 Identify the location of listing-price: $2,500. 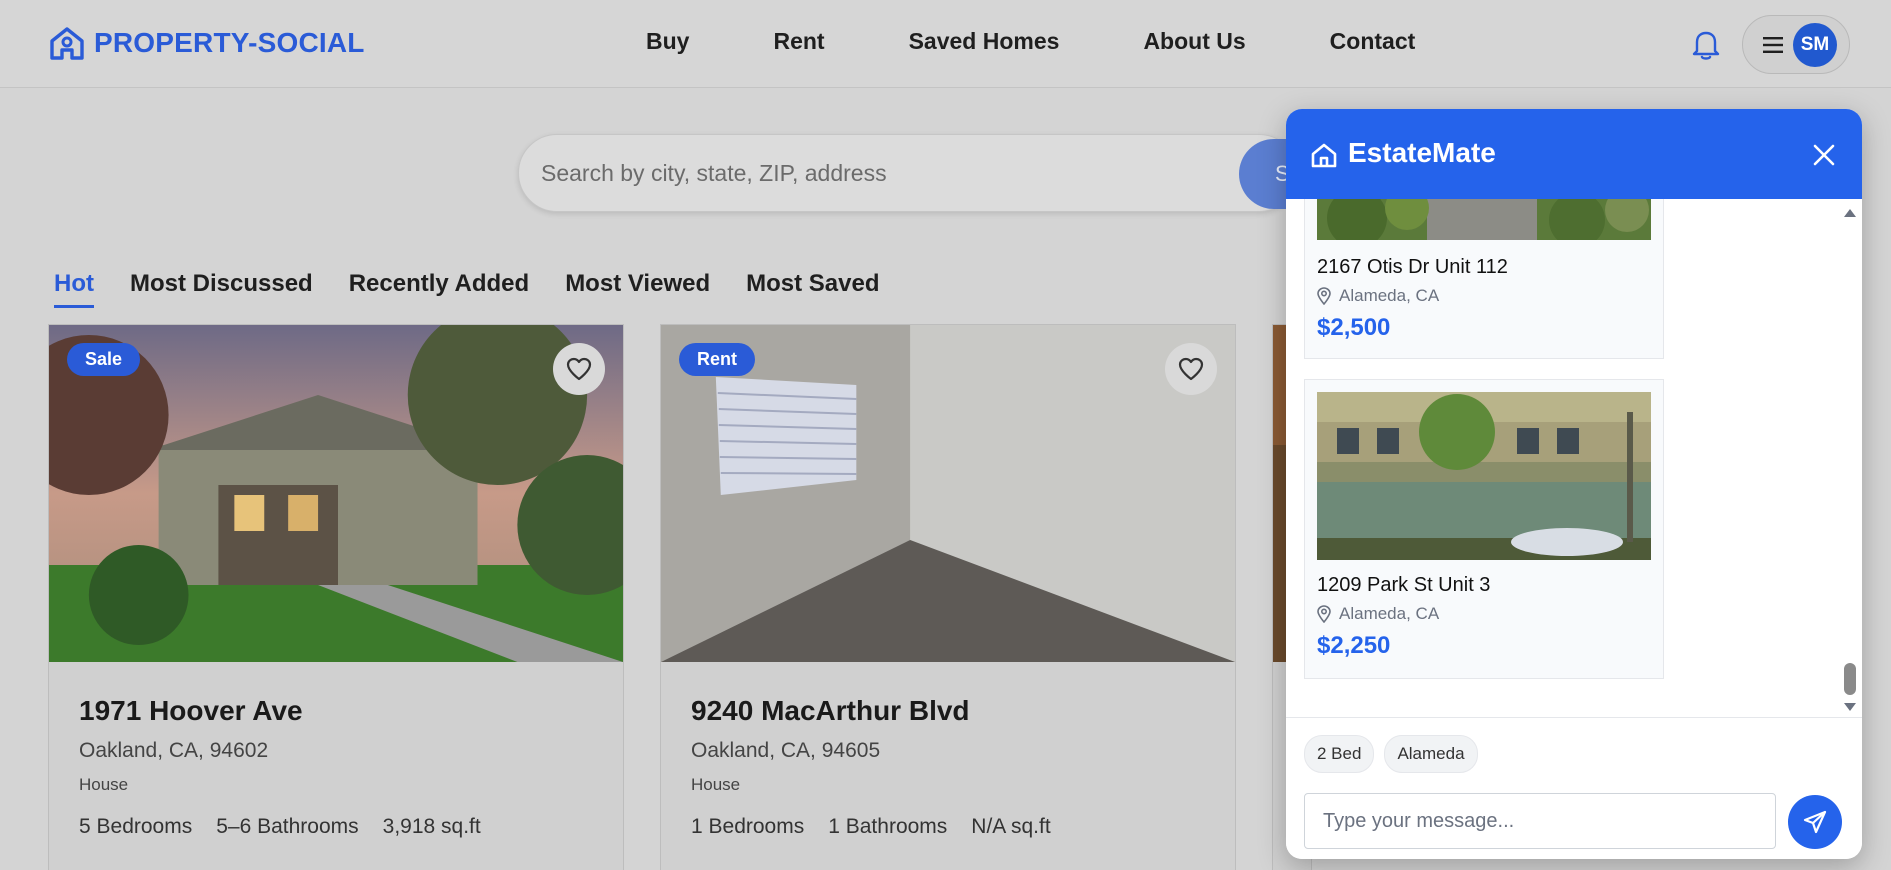
(1354, 327).